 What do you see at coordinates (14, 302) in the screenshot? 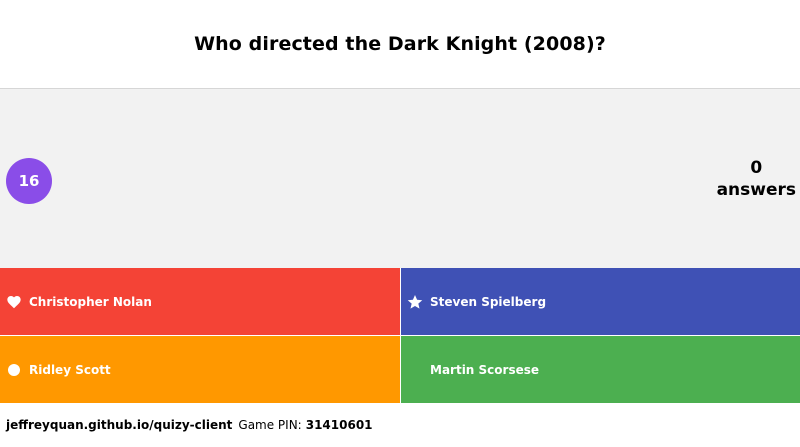
I see `heart-icon` at bounding box center [14, 302].